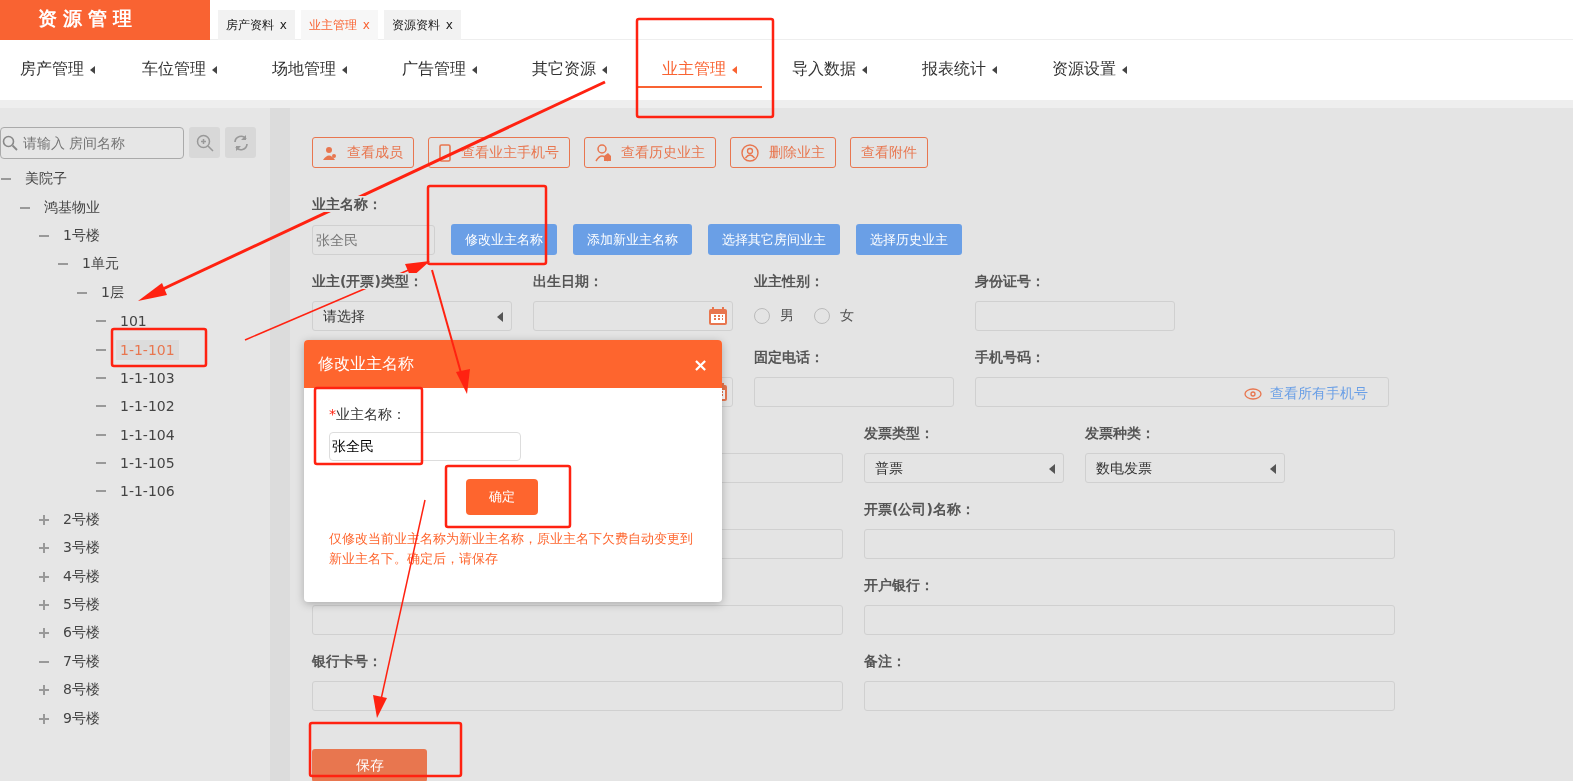  I want to click on search-field: 请输入 房间名称, so click(92, 143).